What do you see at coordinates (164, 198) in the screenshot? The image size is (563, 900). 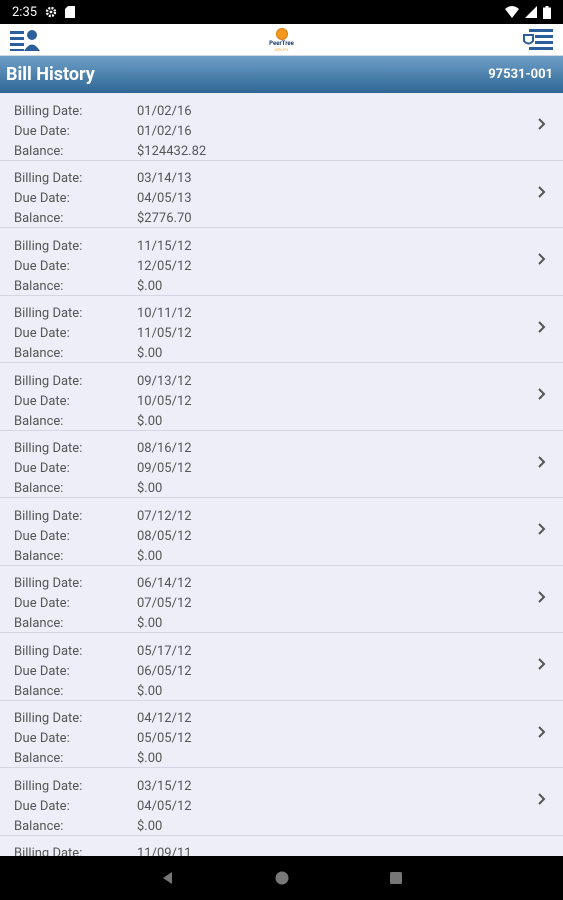 I see `due-date-value: 04/05/13` at bounding box center [164, 198].